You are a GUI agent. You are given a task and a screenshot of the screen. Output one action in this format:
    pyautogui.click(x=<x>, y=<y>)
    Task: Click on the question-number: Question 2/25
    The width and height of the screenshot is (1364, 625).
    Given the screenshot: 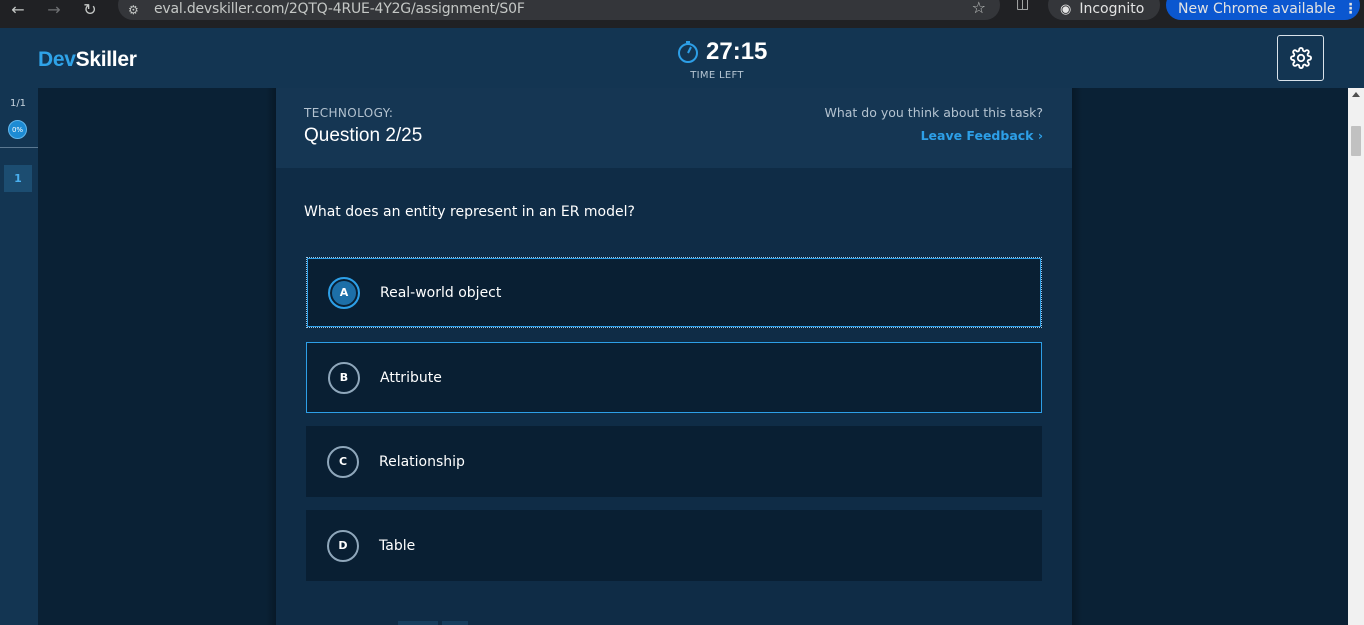 What is the action you would take?
    pyautogui.click(x=363, y=135)
    